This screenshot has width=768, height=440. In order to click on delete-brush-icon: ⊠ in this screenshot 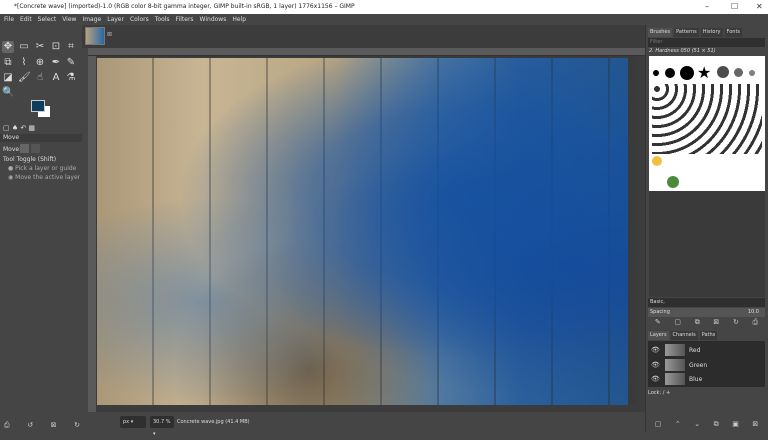, I will do `click(716, 322)`.